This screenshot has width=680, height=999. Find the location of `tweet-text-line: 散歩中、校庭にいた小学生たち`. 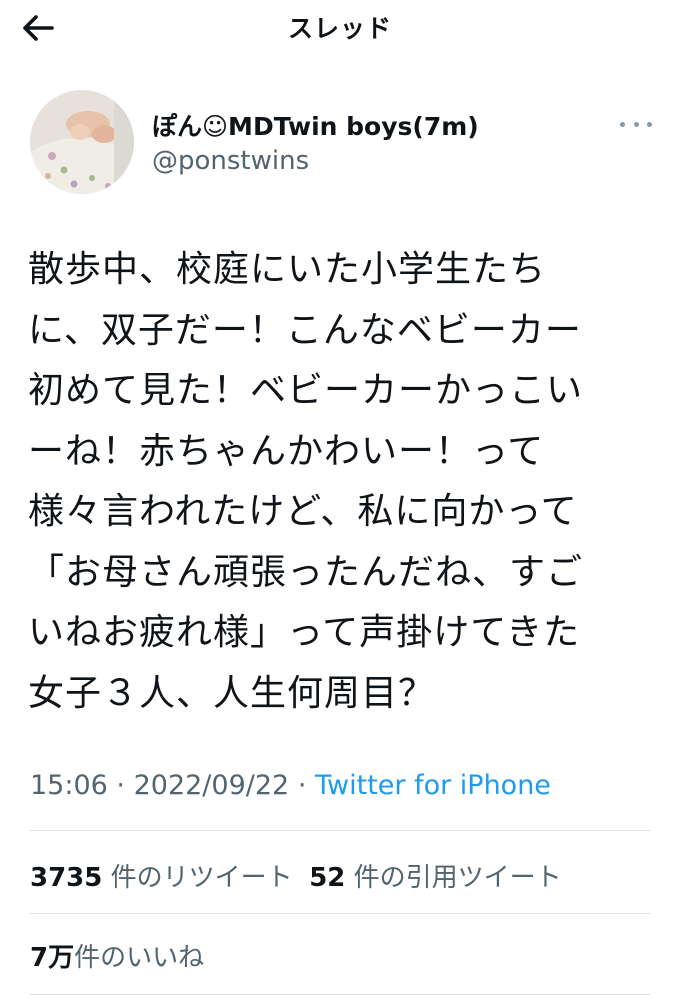

tweet-text-line: 散歩中、校庭にいた小学生たち is located at coordinates (287, 269).